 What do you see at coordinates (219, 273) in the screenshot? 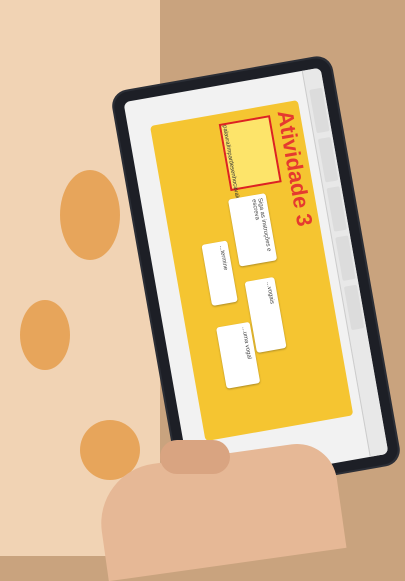
I see `answer-card: ...termine` at bounding box center [219, 273].